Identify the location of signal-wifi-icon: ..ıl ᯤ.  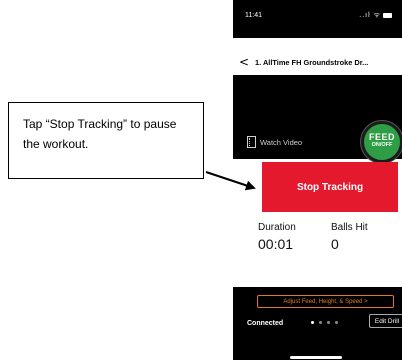
(370, 15).